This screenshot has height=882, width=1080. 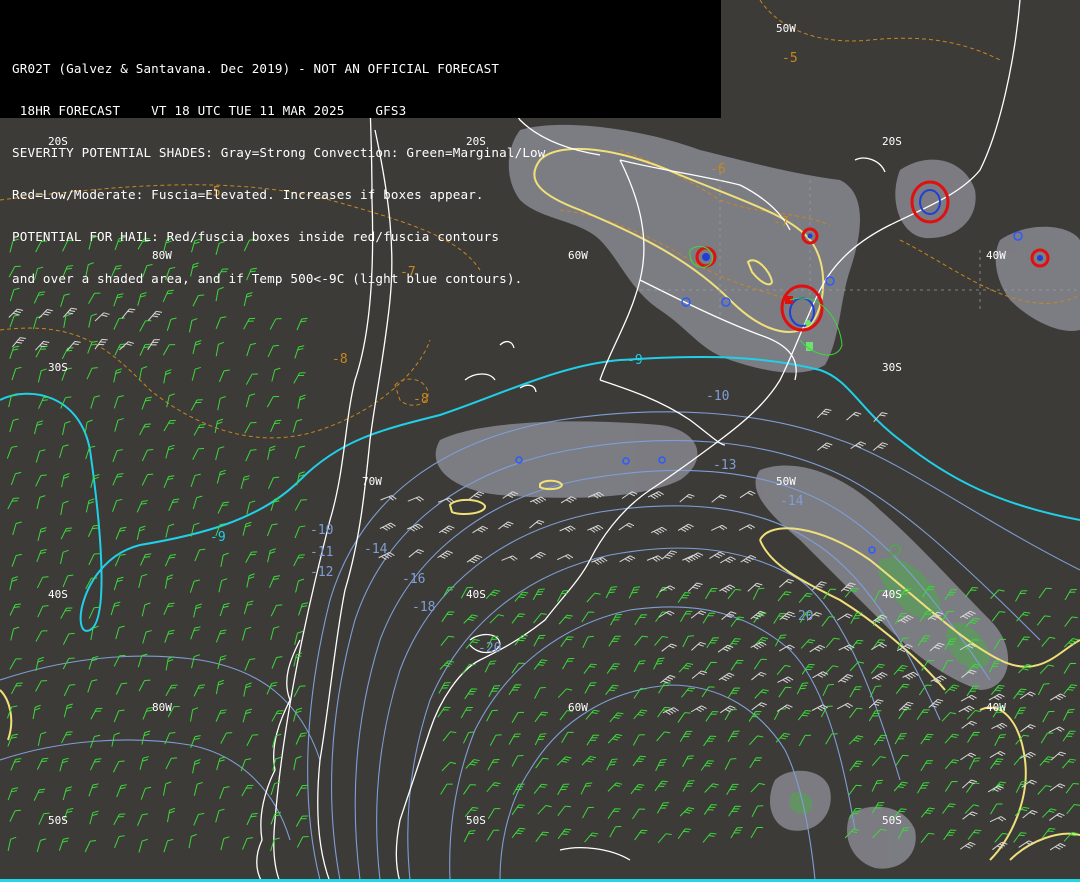 What do you see at coordinates (1037, 278) in the screenshot?
I see `shade-east-blob` at bounding box center [1037, 278].